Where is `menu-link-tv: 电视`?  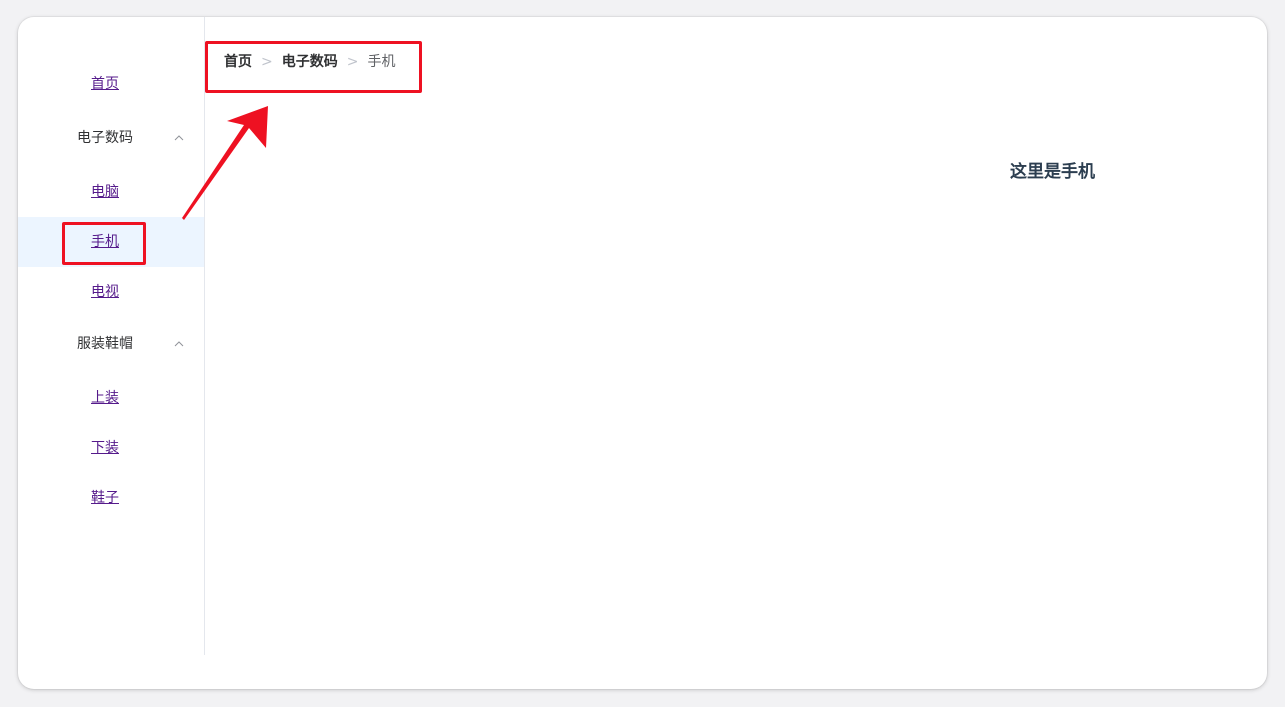 menu-link-tv: 电视 is located at coordinates (105, 292).